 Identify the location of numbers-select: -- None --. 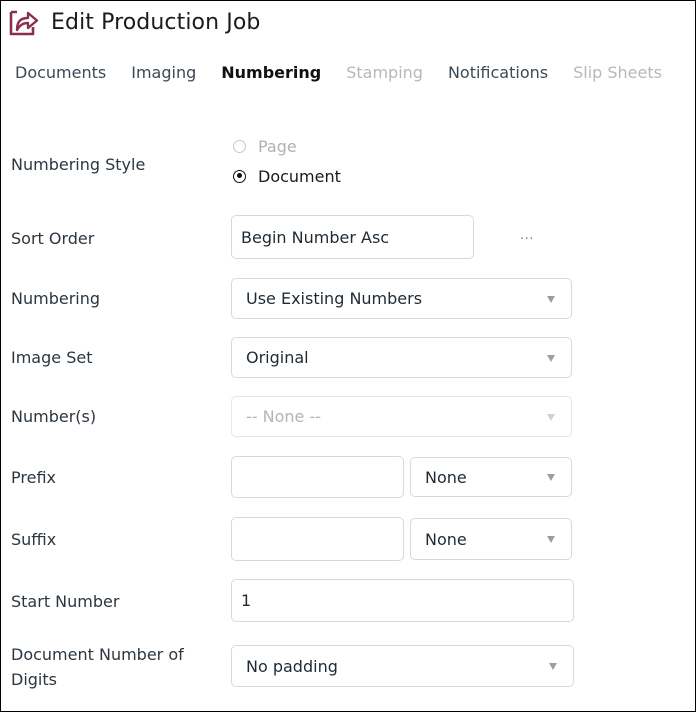
(401, 416).